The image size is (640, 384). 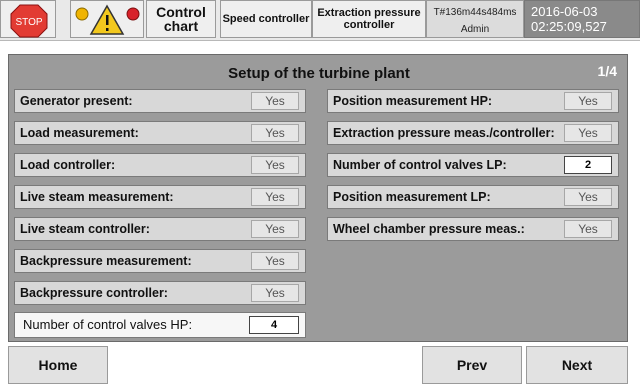 What do you see at coordinates (108, 324) in the screenshot?
I see `setting-label: Number of control valves HP:` at bounding box center [108, 324].